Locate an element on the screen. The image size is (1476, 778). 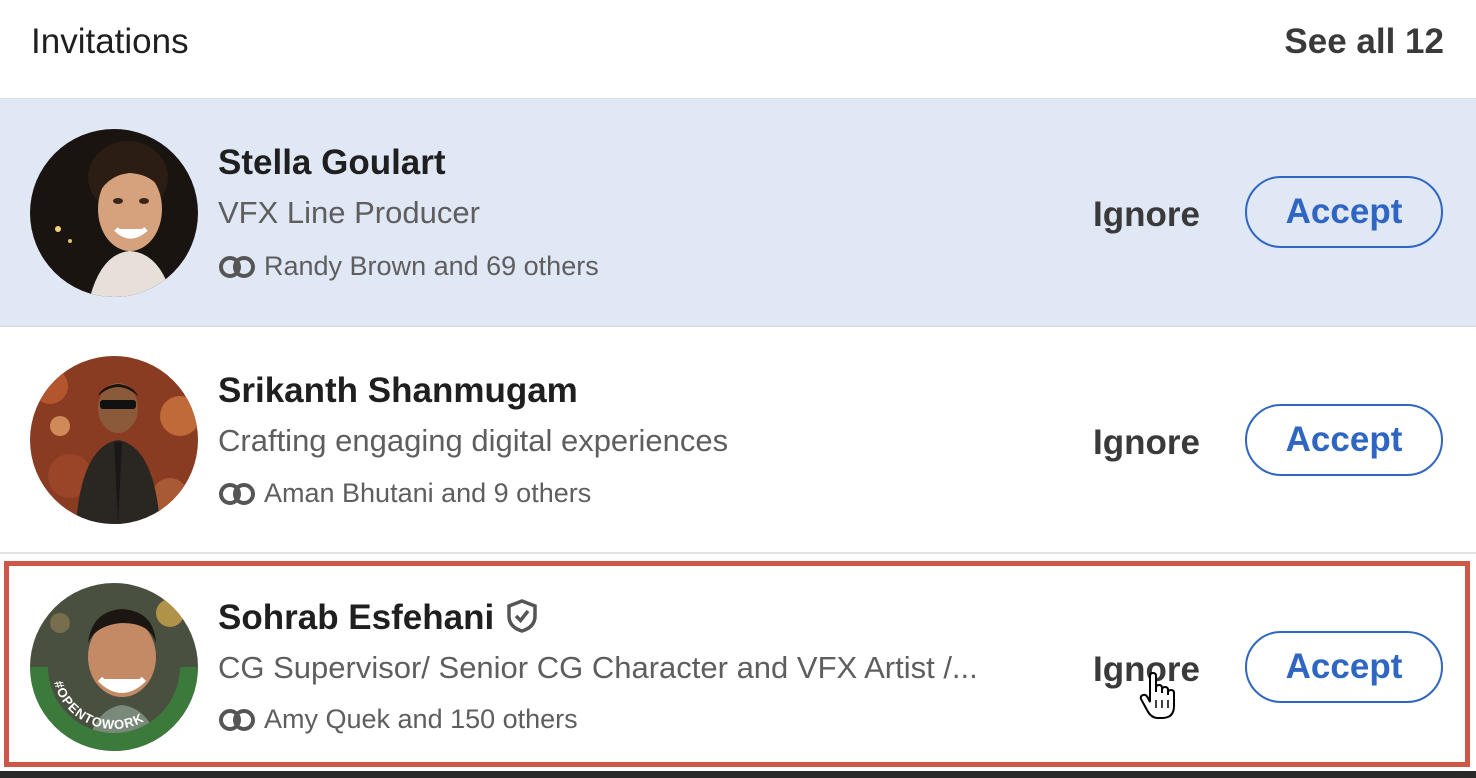
mutual-connections-text: Amy Quek and 150 others is located at coordinates (421, 719).